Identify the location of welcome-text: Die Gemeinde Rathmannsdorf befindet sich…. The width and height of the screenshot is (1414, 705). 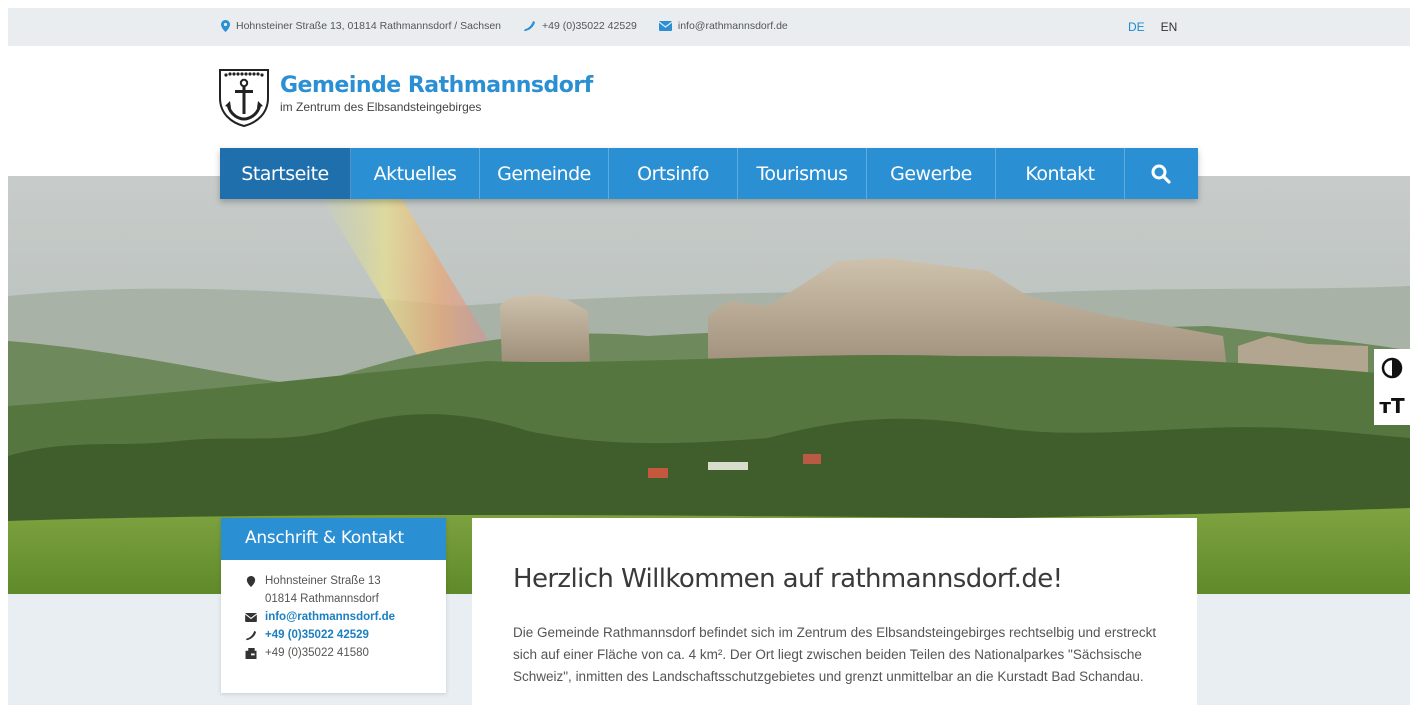
(835, 654).